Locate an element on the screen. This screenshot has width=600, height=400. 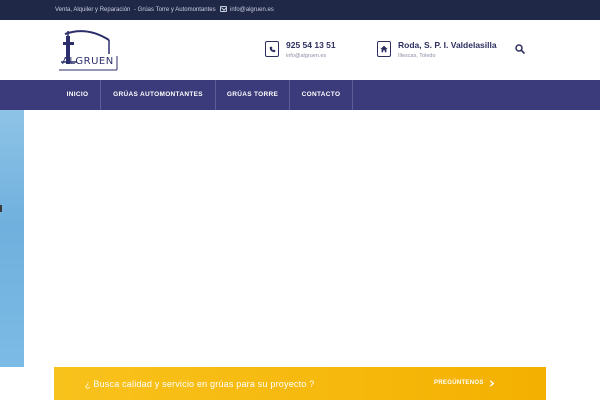
topbar-services-text: Venta, Alquiler y Reparación is located at coordinates (93, 10).